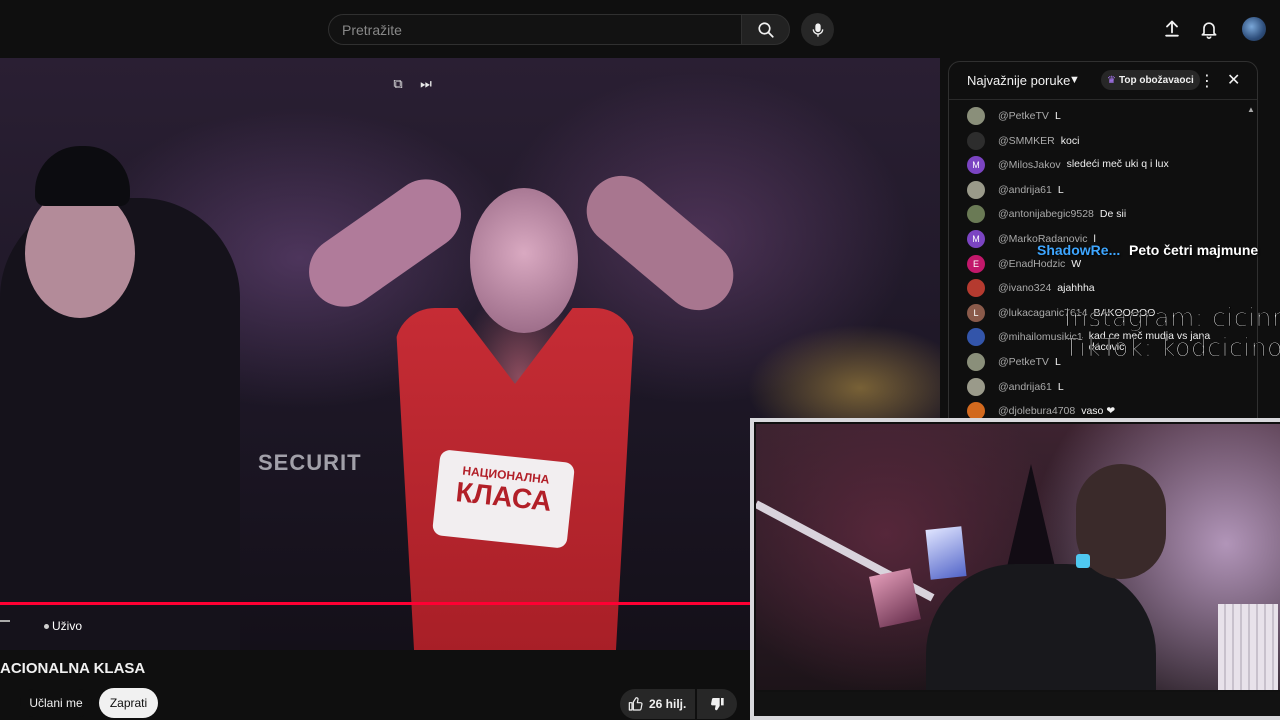 This screenshot has height=720, width=1280. What do you see at coordinates (1172, 318) in the screenshot?
I see `overlay-instagram-handle: Instagram: cicinmg` at bounding box center [1172, 318].